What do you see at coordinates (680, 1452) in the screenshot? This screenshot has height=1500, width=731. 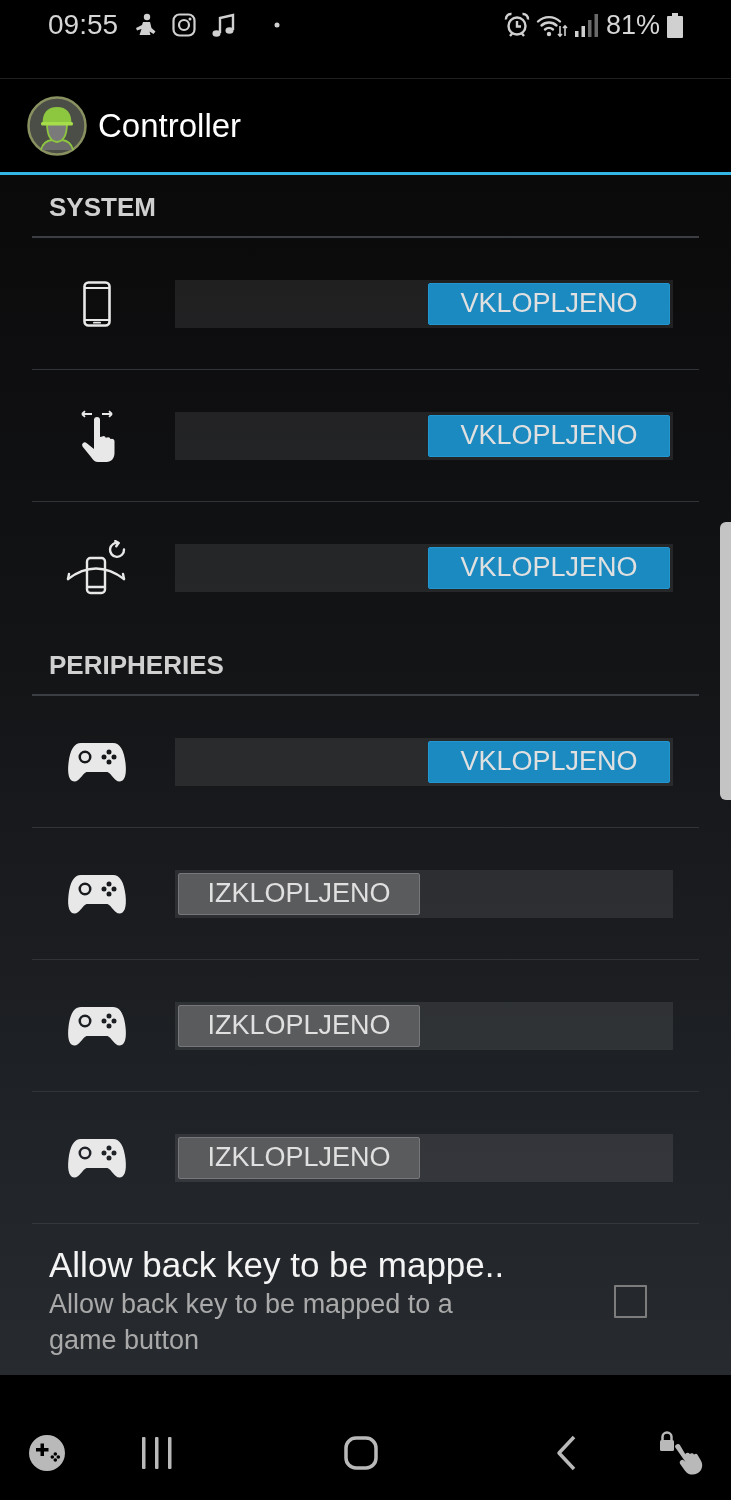 I see `lock-touch-icon` at bounding box center [680, 1452].